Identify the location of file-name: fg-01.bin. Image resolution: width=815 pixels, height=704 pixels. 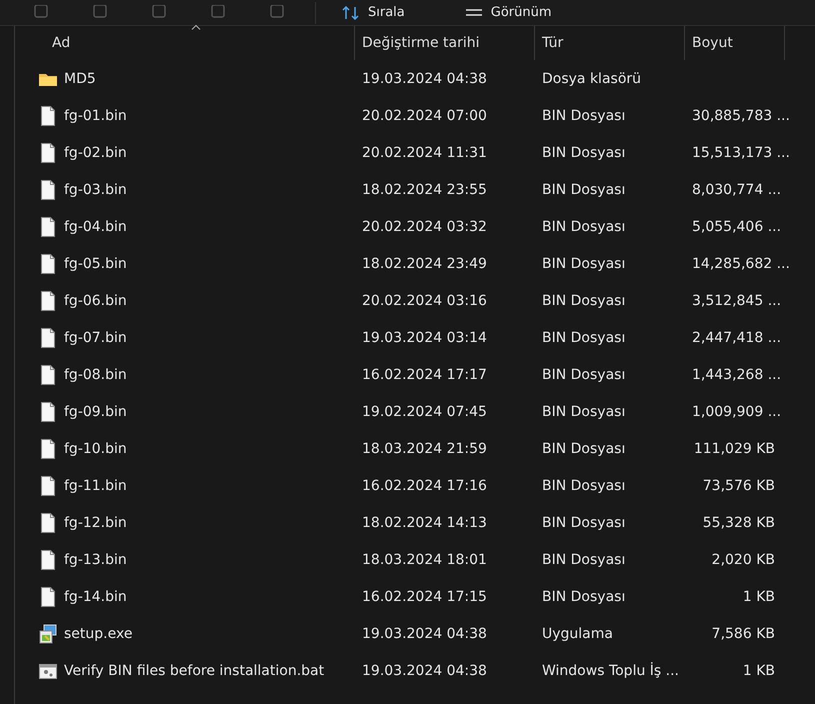
(95, 116).